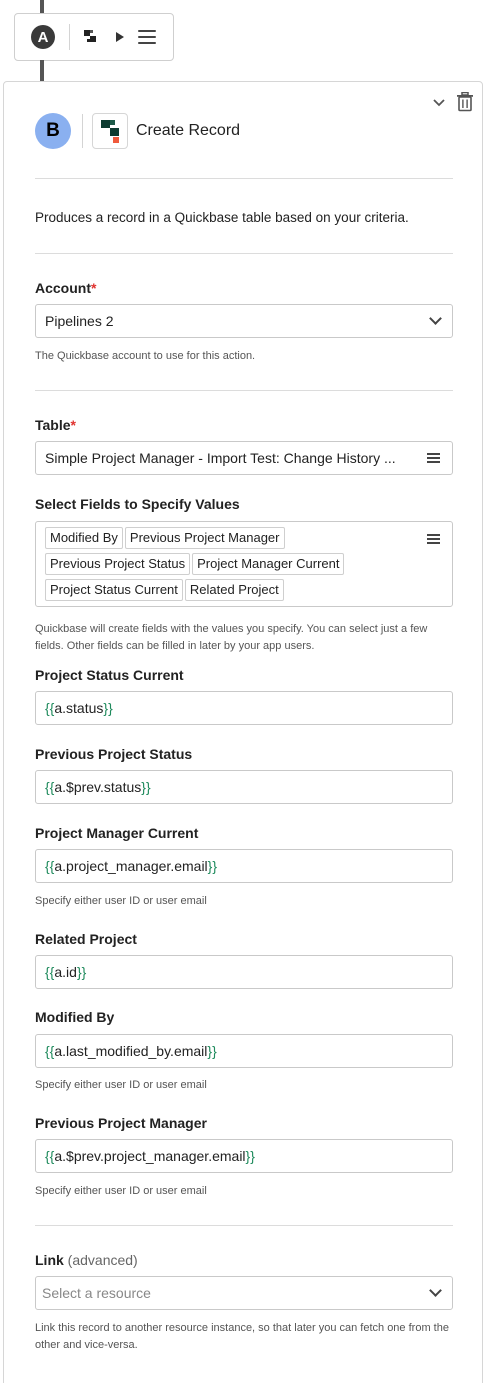 The height and width of the screenshot is (1383, 486). Describe the element at coordinates (244, 708) in the screenshot. I see `project-status-current-input: {{a.status}}` at that location.